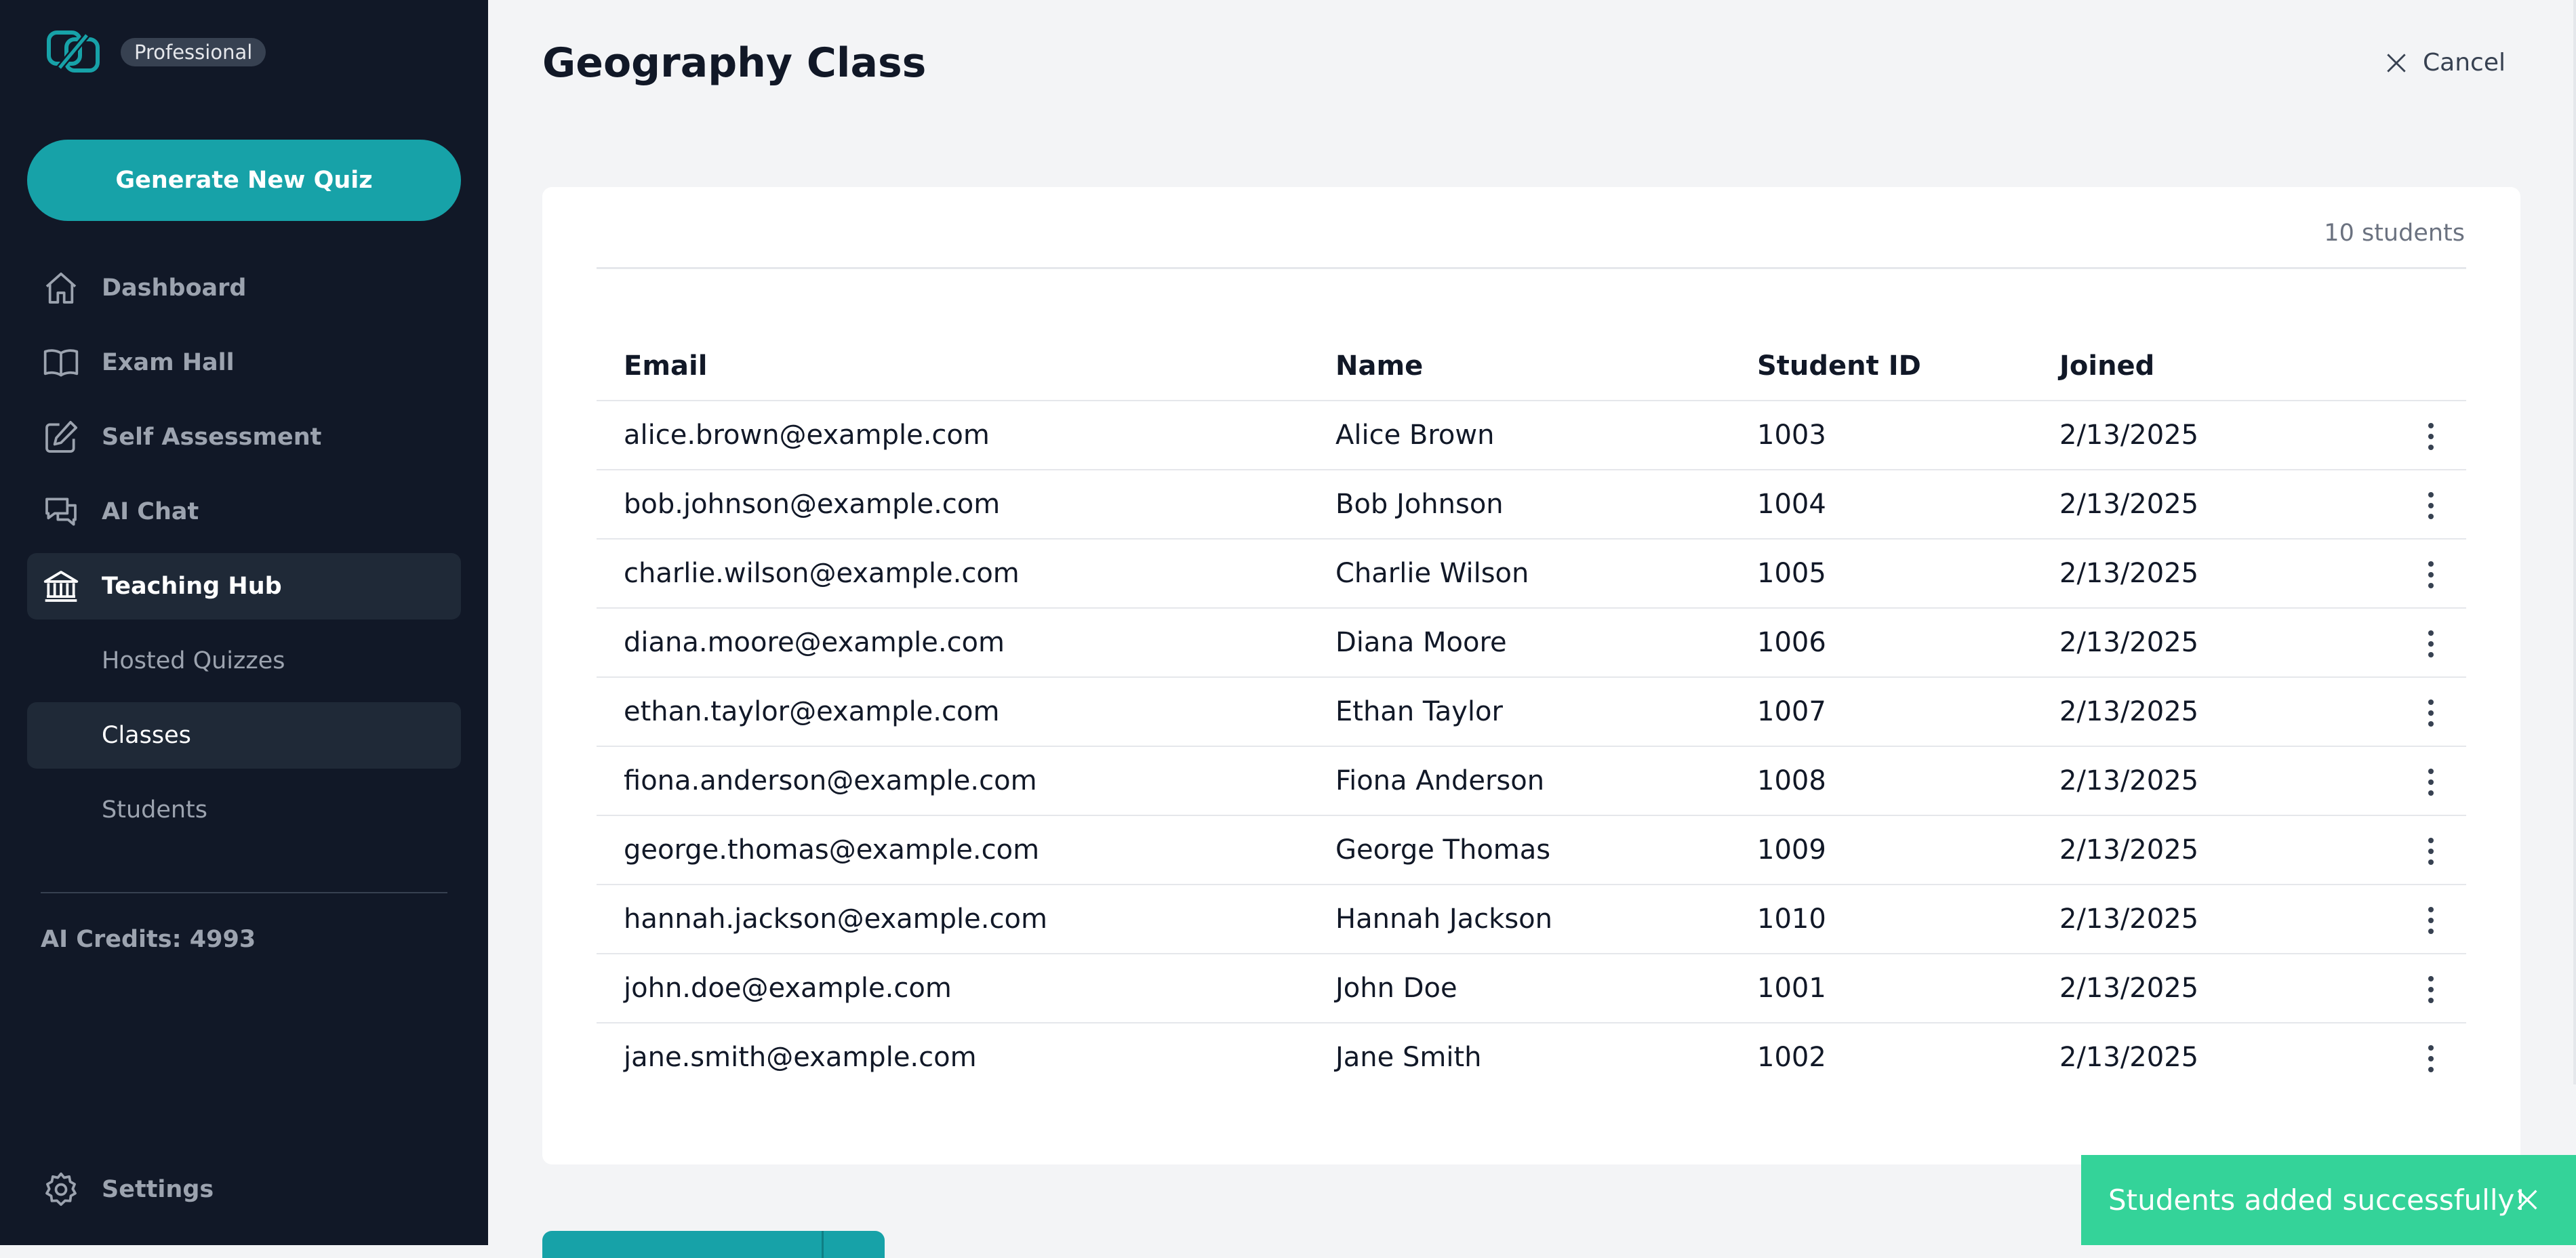  Describe the element at coordinates (61, 512) in the screenshot. I see `chat-bubbles-icon` at that location.